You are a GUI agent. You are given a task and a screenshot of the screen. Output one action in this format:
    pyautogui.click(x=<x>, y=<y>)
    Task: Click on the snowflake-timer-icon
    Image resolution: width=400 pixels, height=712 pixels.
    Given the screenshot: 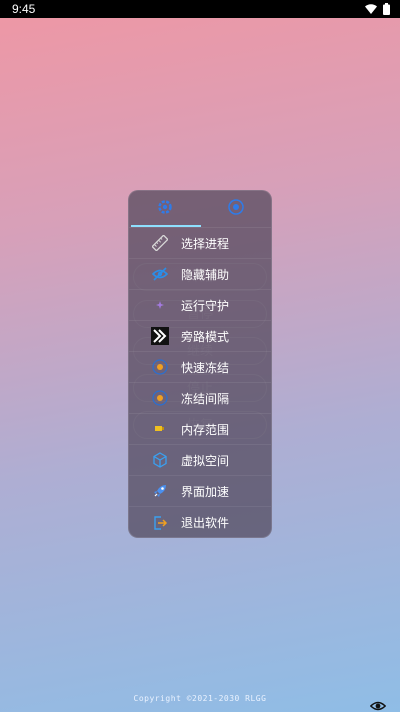 What is the action you would take?
    pyautogui.click(x=160, y=398)
    